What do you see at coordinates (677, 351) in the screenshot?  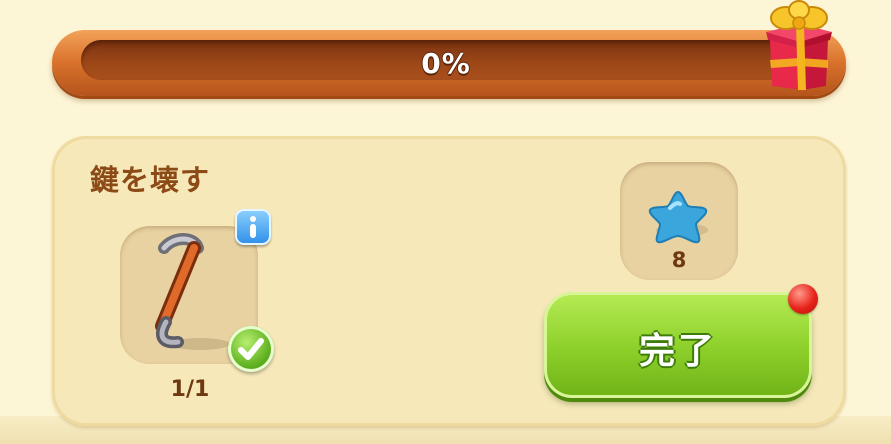 I see `complete-button-label: 完了` at bounding box center [677, 351].